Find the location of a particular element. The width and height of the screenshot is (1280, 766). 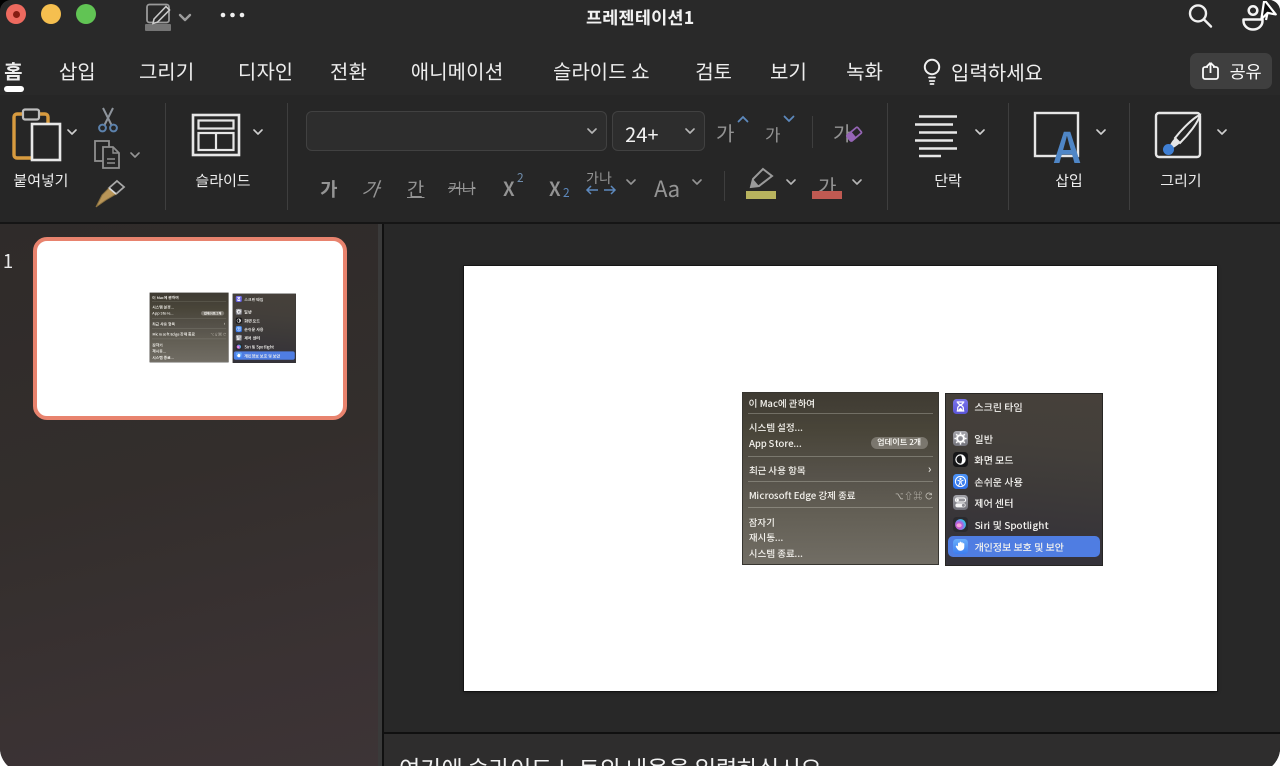

superscript-number: 2 is located at coordinates (520, 177).